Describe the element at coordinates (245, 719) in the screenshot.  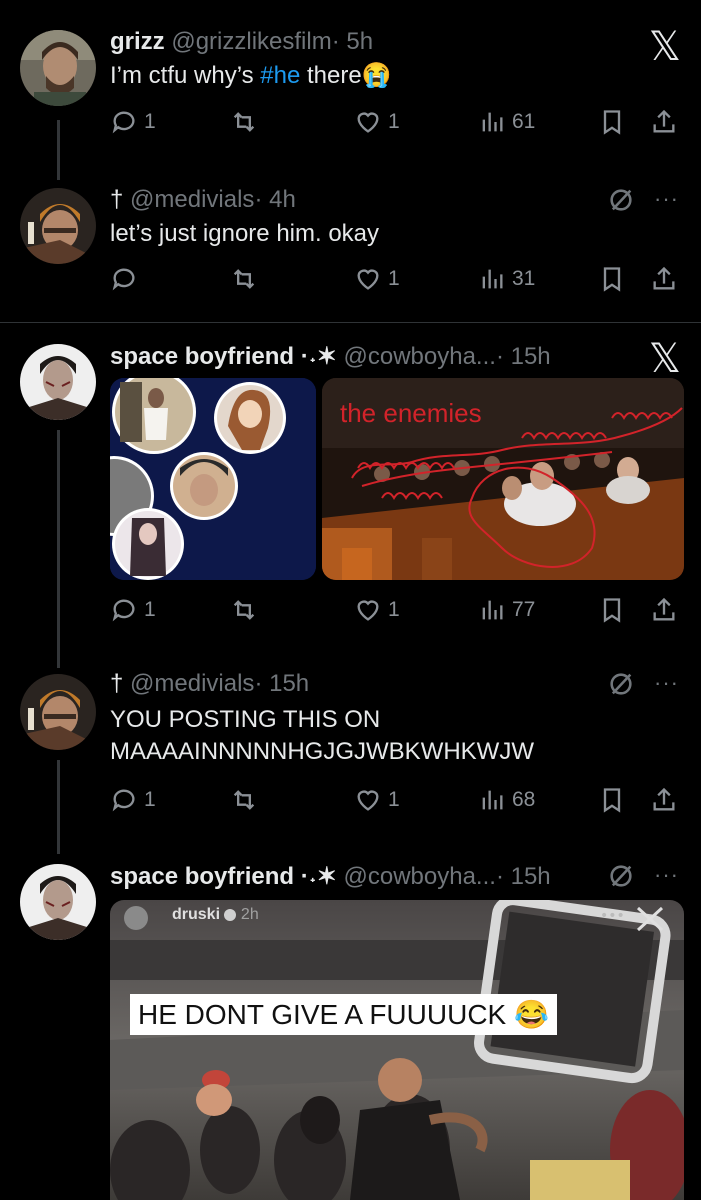
I see `tweet-text-line: YOU POSTING THIS ON` at that location.